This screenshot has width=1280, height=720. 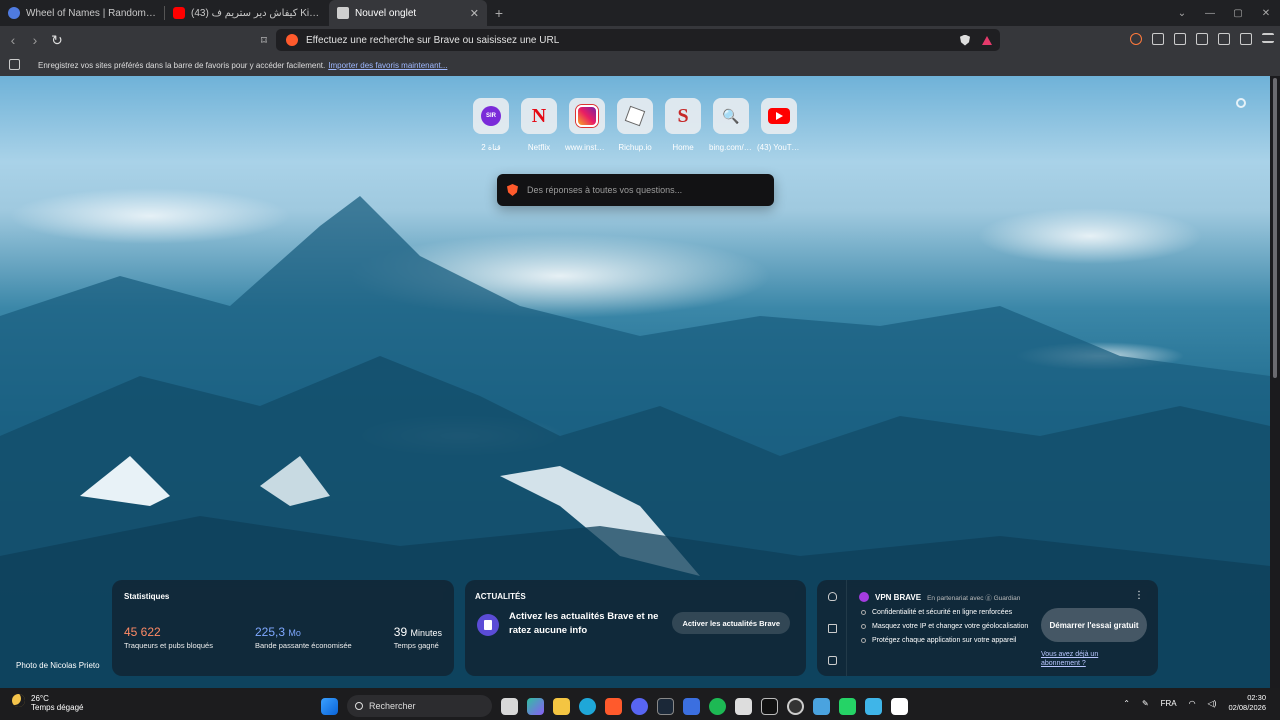 What do you see at coordinates (965, 40) in the screenshot?
I see `brave-shields-icon` at bounding box center [965, 40].